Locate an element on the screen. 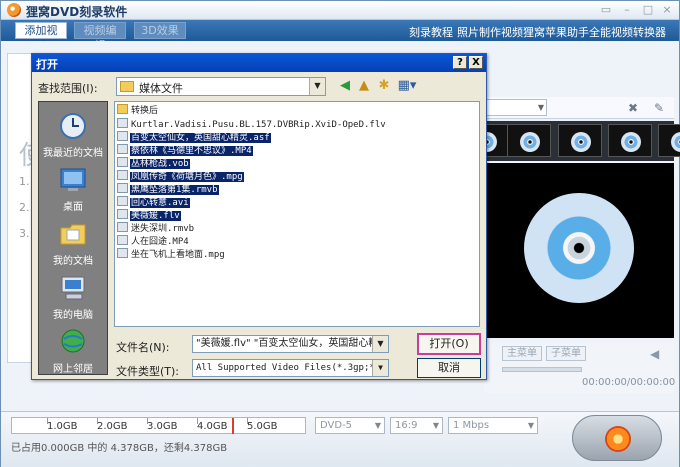 Image resolution: width=680 pixels, height=467 pixels. capacity-tick: 2.0GB is located at coordinates (112, 426).